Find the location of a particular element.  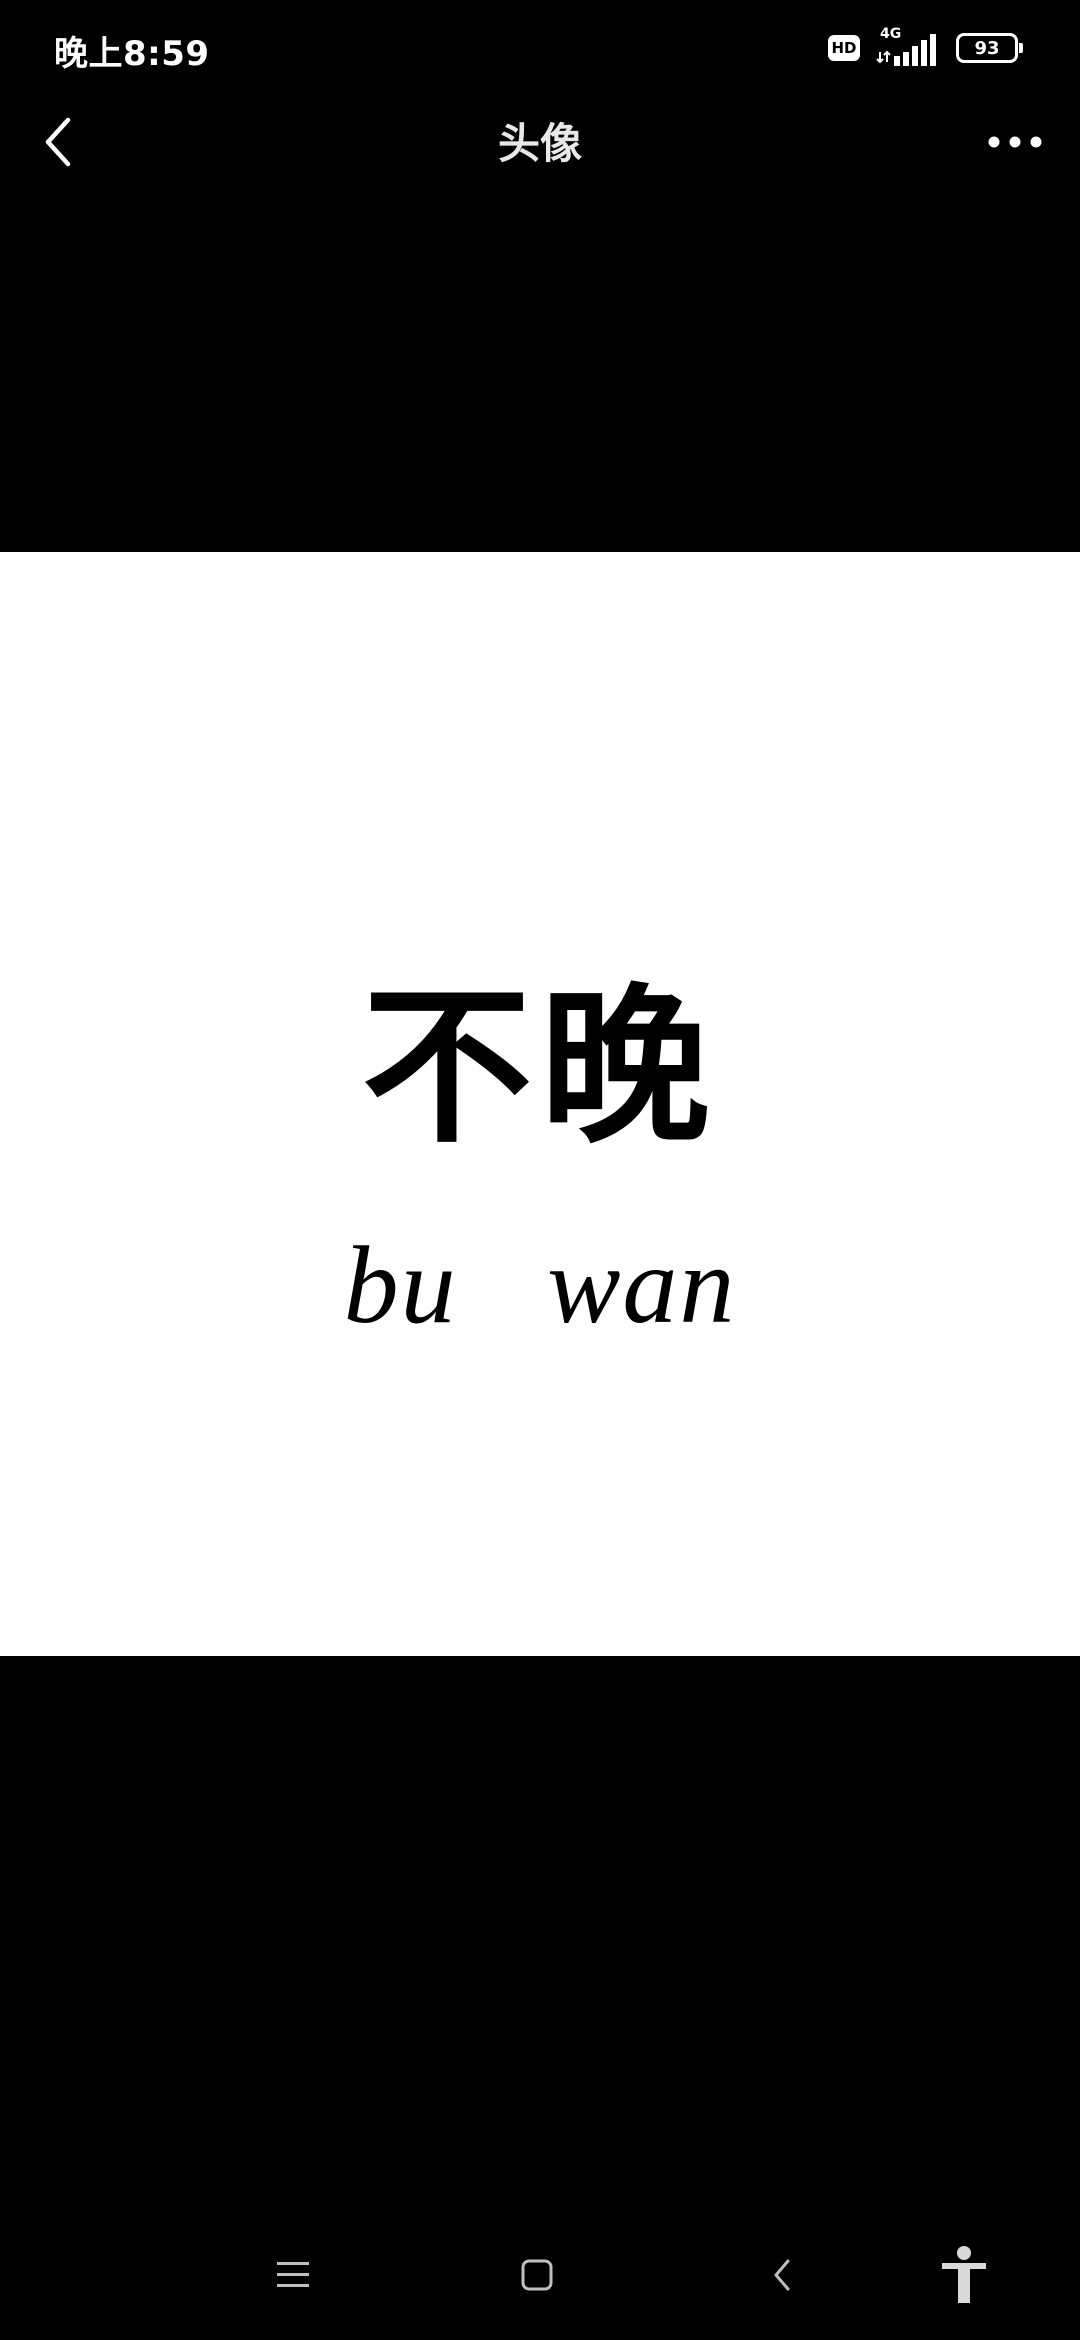

battery-icon: 93 is located at coordinates (989, 48).